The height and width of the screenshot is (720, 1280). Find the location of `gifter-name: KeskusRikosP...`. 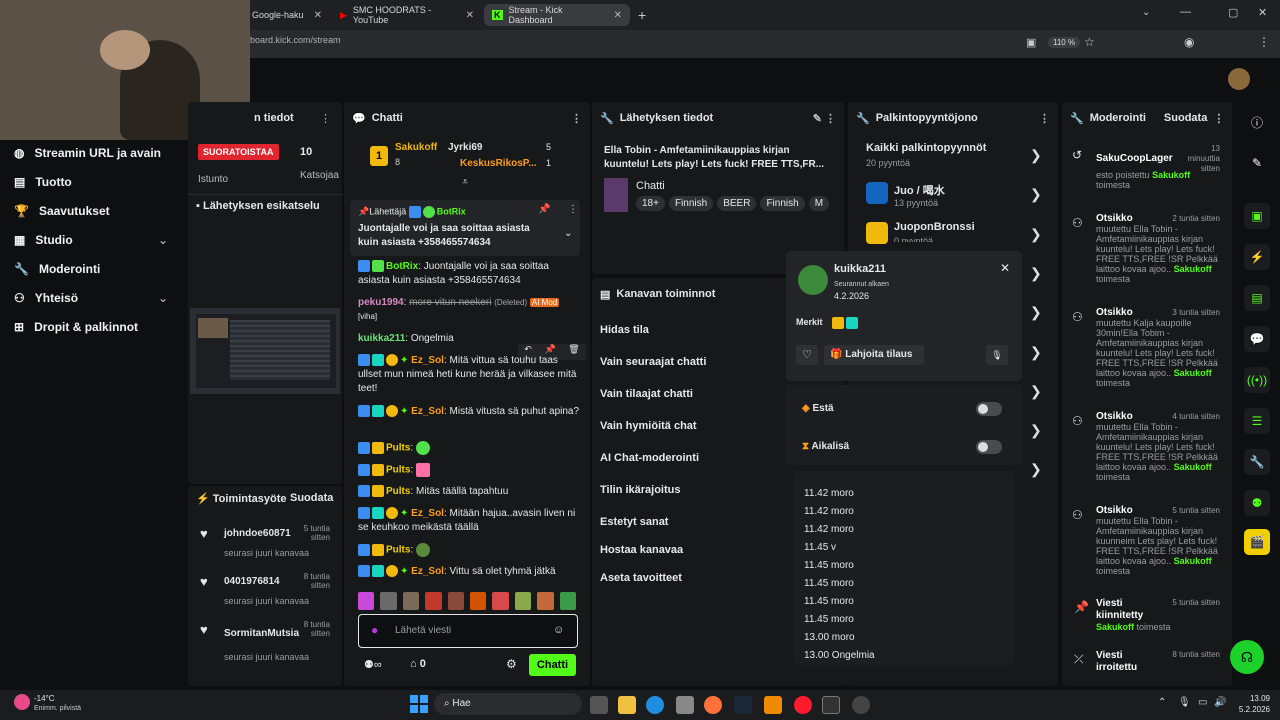

gifter-name: KeskusRikosP... is located at coordinates (498, 163).